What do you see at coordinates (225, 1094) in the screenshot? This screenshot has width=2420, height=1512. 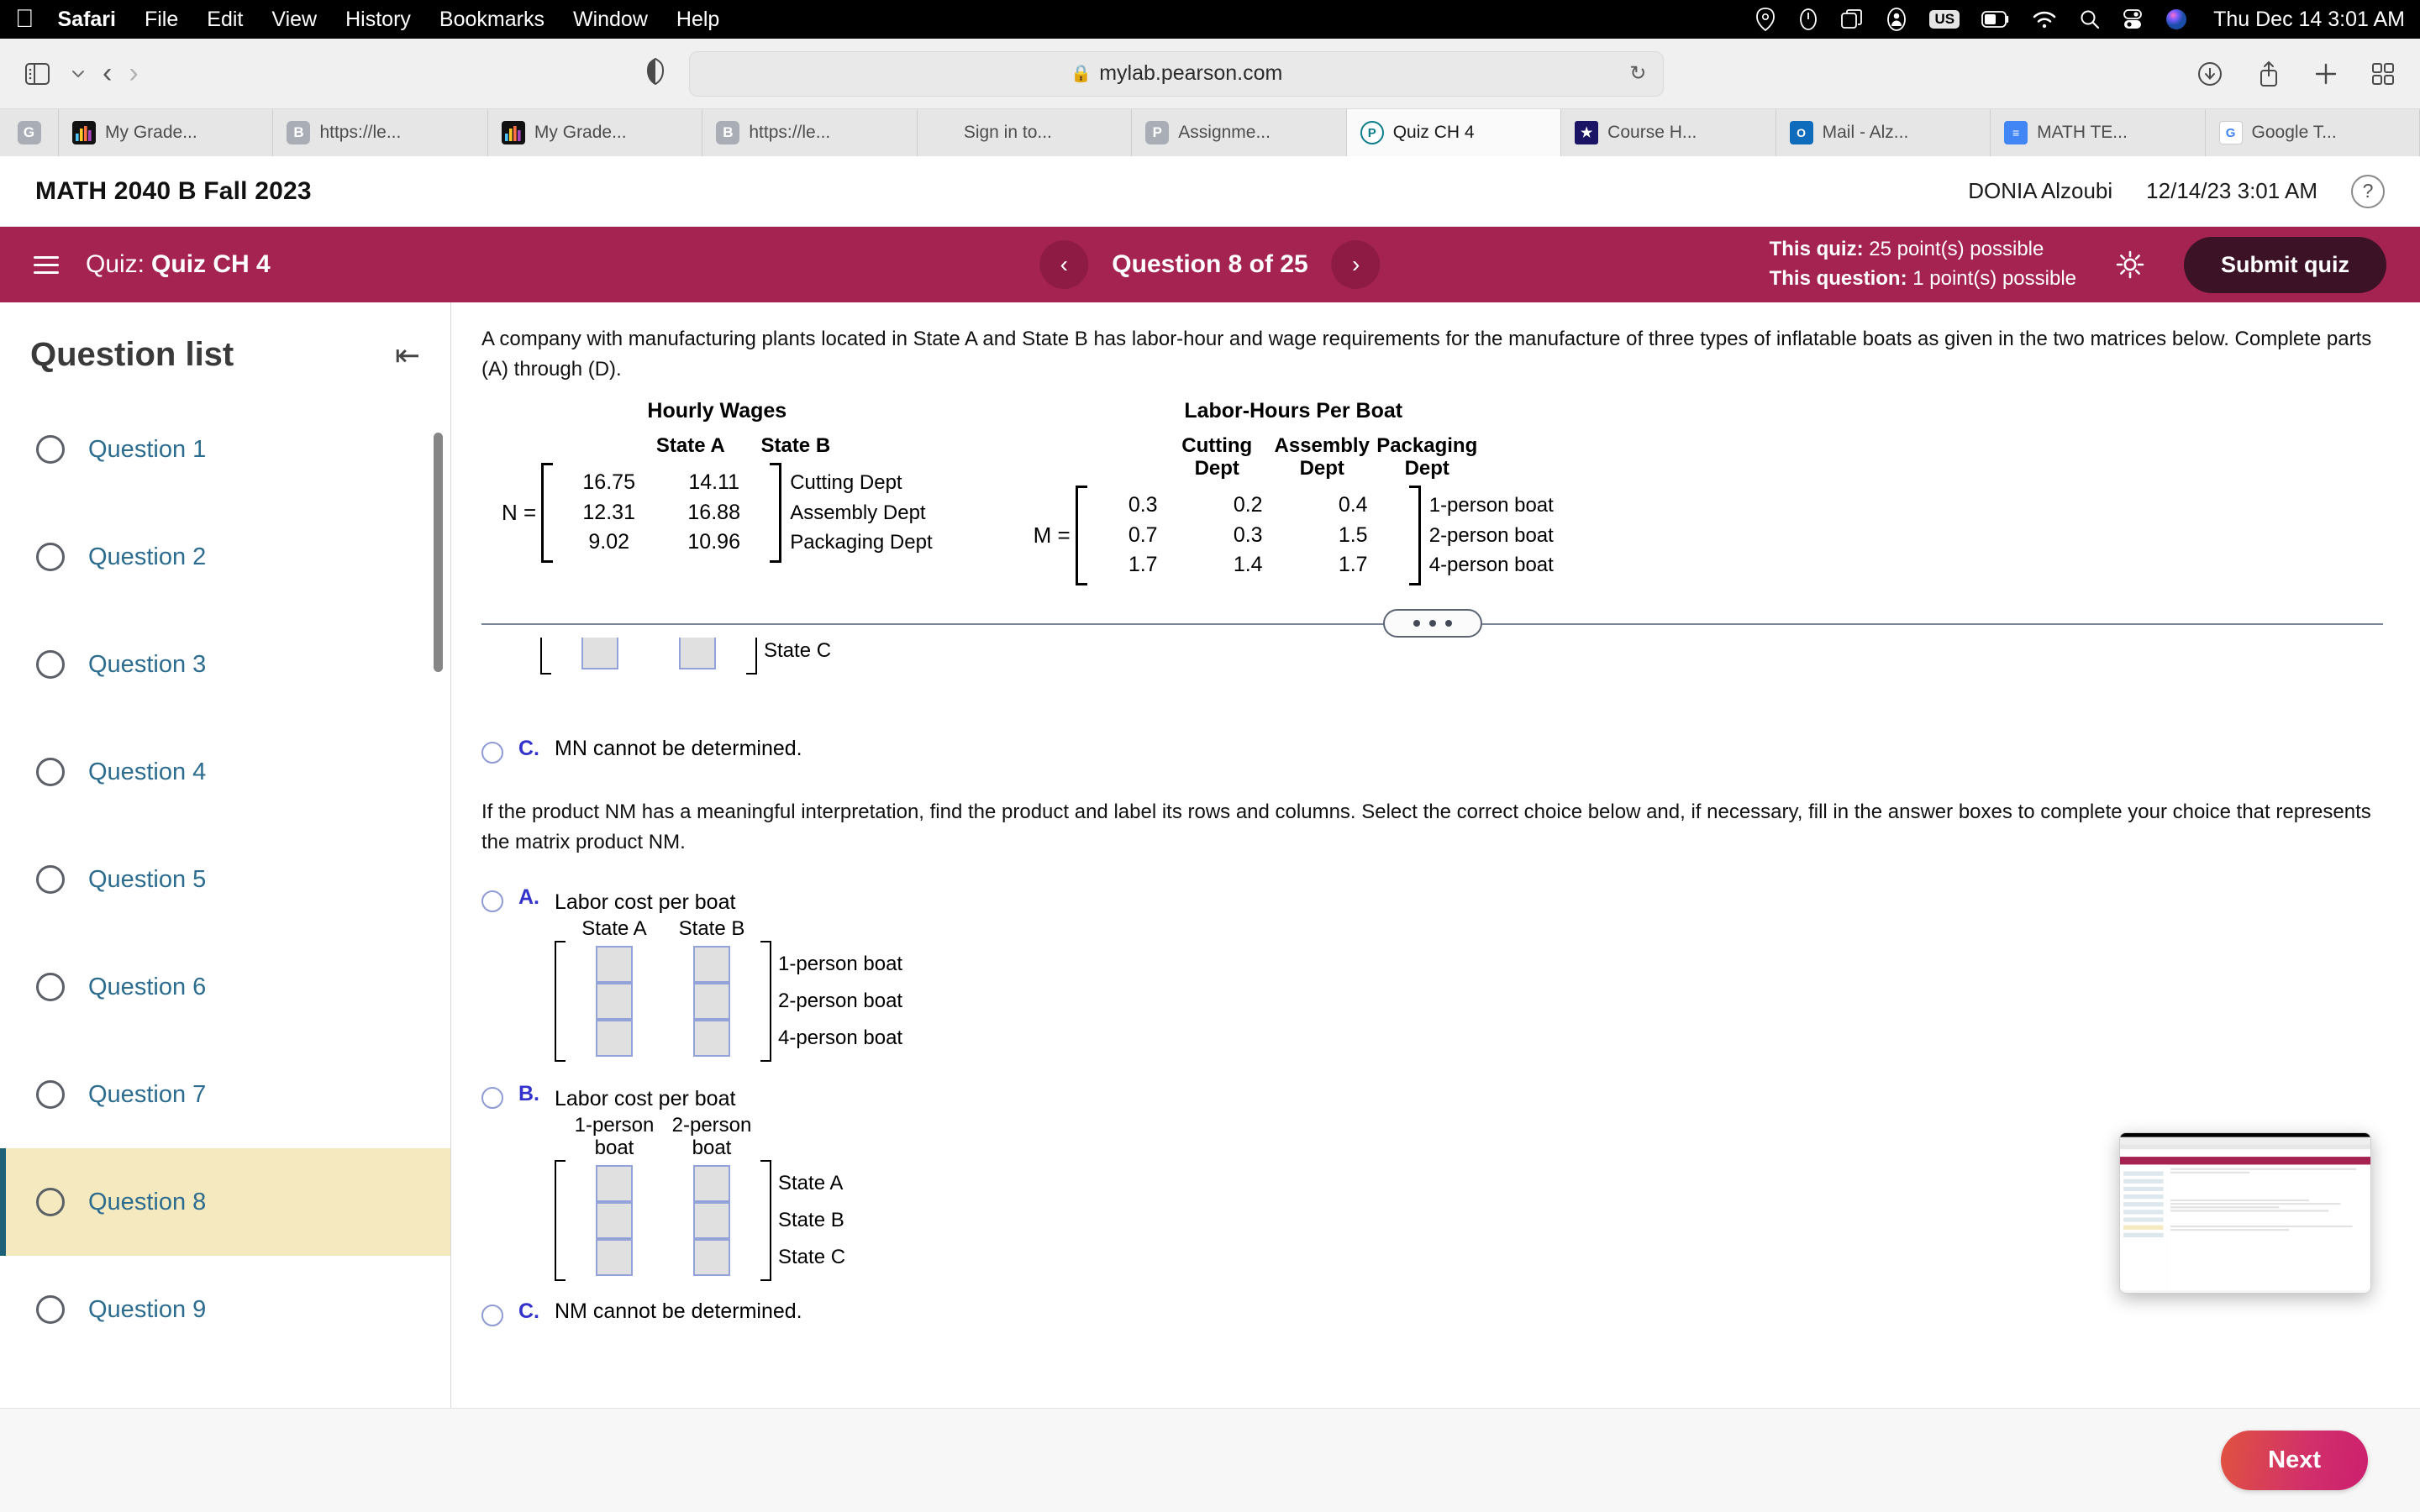 I see `sidebar-item-question-7: Question 7` at bounding box center [225, 1094].